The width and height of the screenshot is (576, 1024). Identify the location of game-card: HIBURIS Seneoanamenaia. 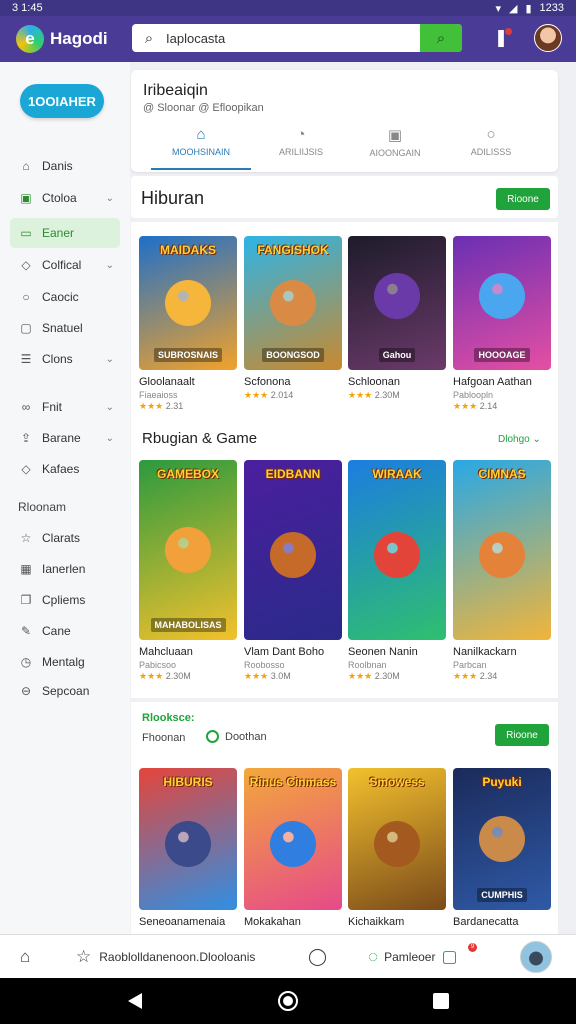
(188, 848).